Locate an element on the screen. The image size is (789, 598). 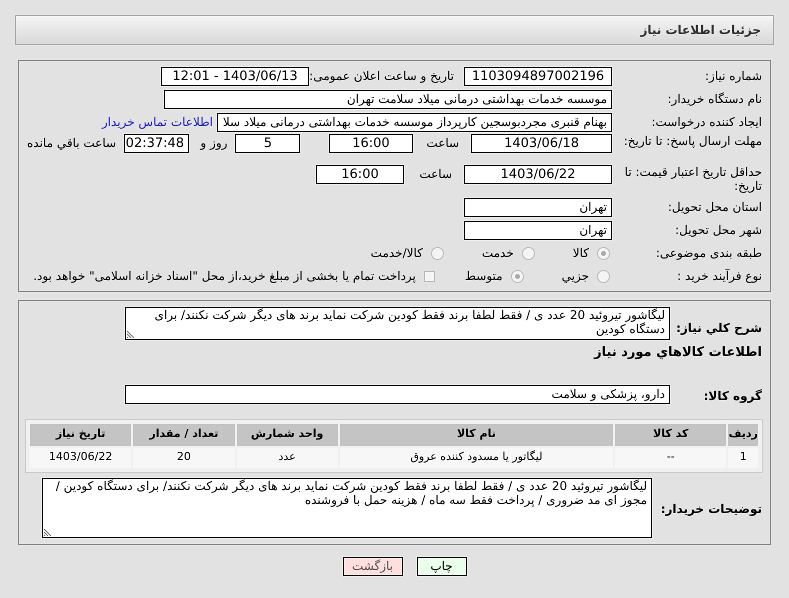
table-cell: -- is located at coordinates (670, 458).